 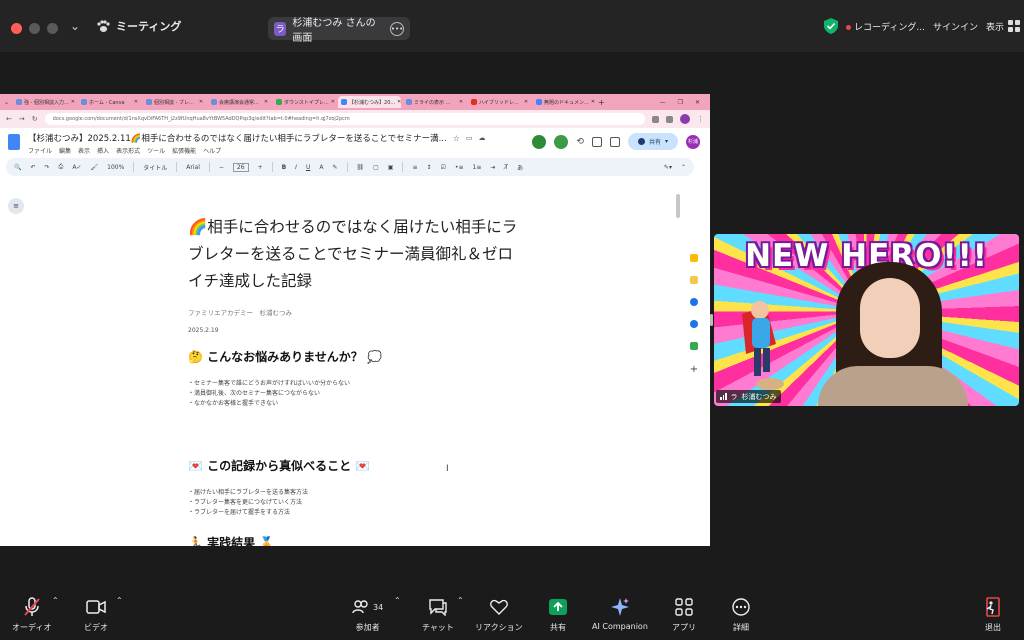 I want to click on menu-file: ファイル, so click(x=40, y=150).